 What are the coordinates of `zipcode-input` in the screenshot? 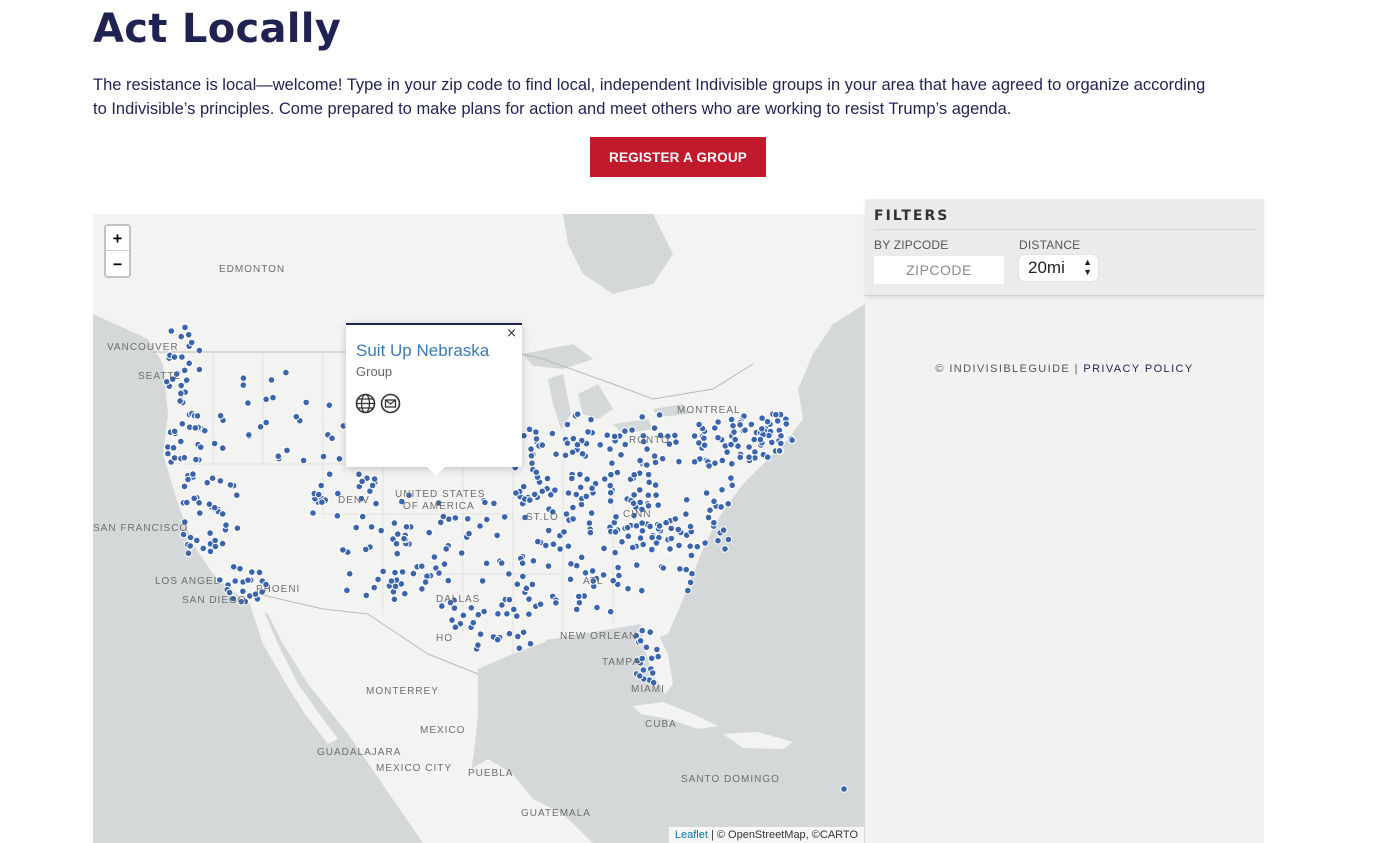 It's located at (939, 270).